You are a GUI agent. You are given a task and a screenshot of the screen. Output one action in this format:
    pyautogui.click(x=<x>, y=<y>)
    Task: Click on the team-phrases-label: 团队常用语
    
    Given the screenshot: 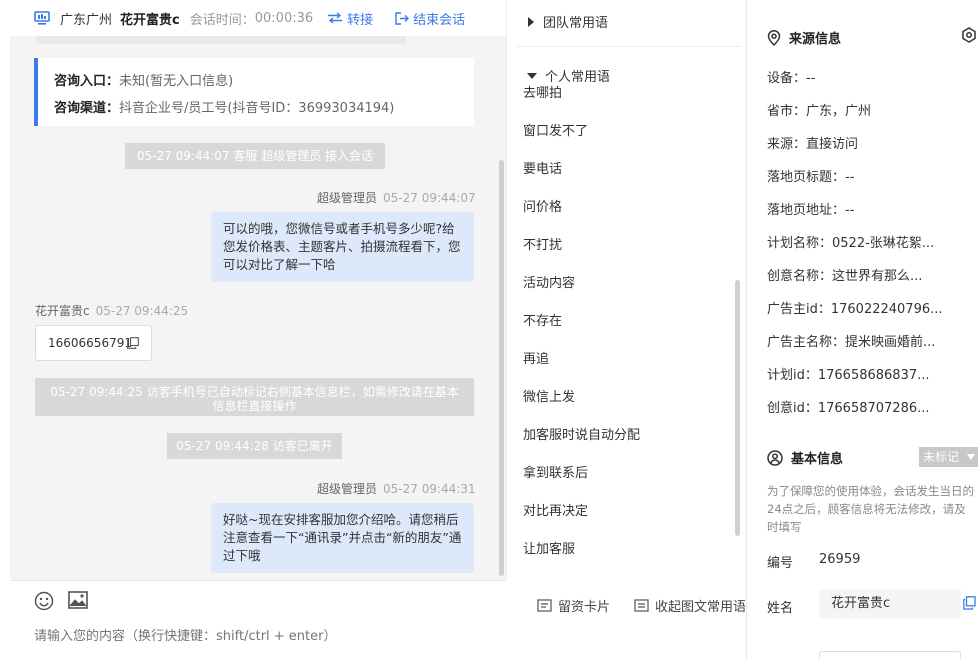 What is the action you would take?
    pyautogui.click(x=576, y=23)
    